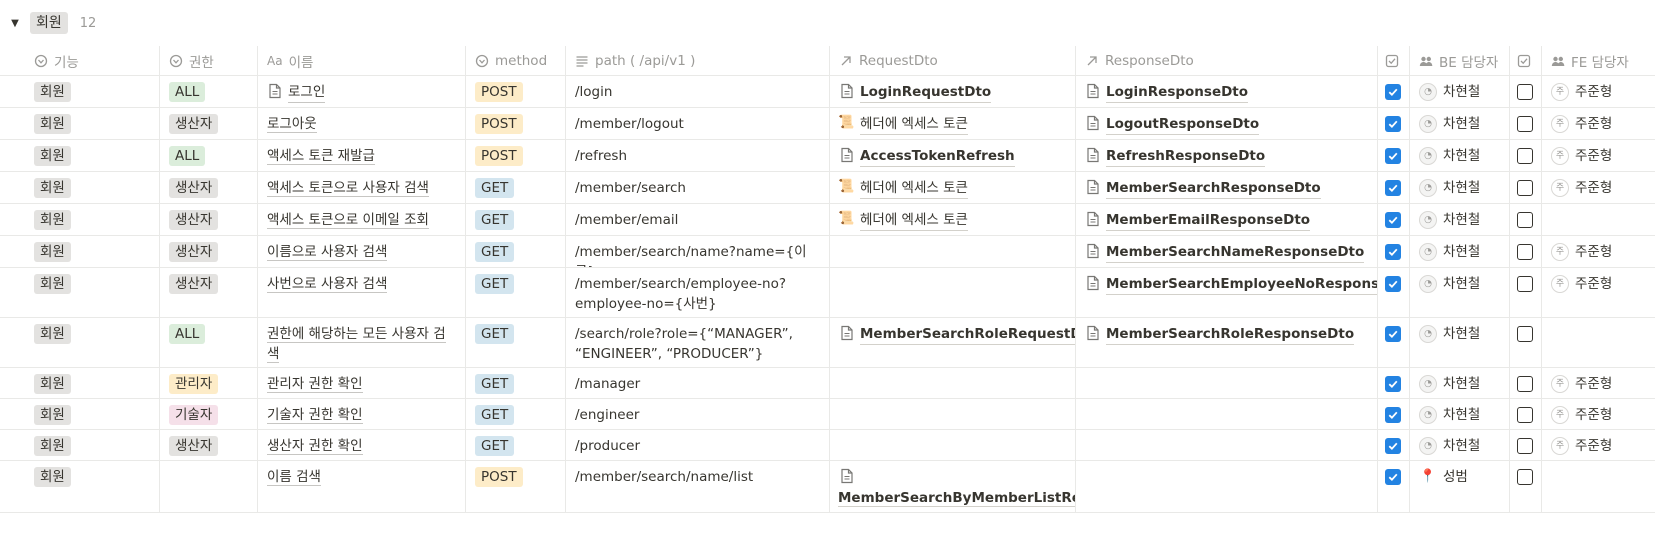 This screenshot has width=1655, height=545. What do you see at coordinates (209, 486) in the screenshot?
I see `cell-perm` at bounding box center [209, 486].